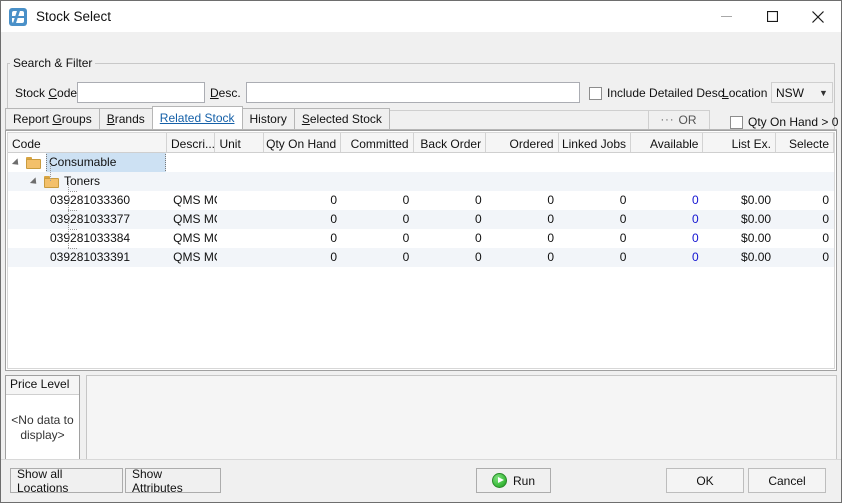 The height and width of the screenshot is (503, 842). I want to click on title-bar: Stock Select, so click(421, 16).